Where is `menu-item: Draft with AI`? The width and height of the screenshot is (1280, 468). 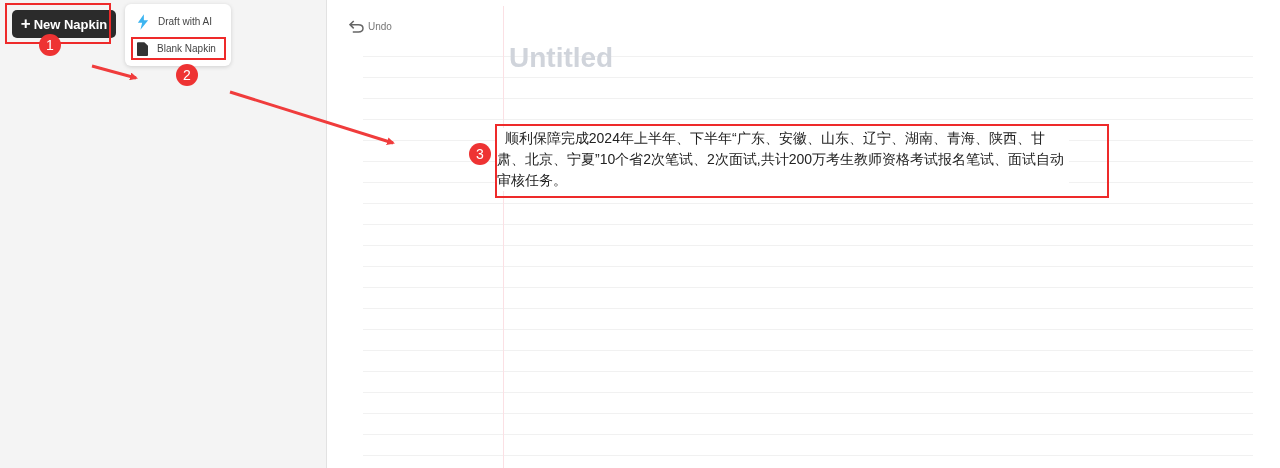
menu-item: Draft with AI is located at coordinates (178, 21).